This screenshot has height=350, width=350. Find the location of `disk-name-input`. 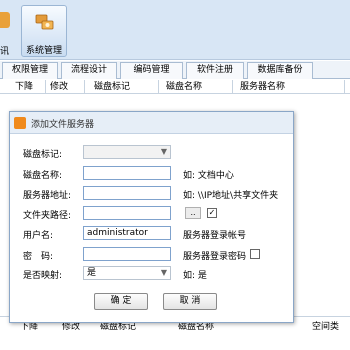

disk-name-input is located at coordinates (127, 173).